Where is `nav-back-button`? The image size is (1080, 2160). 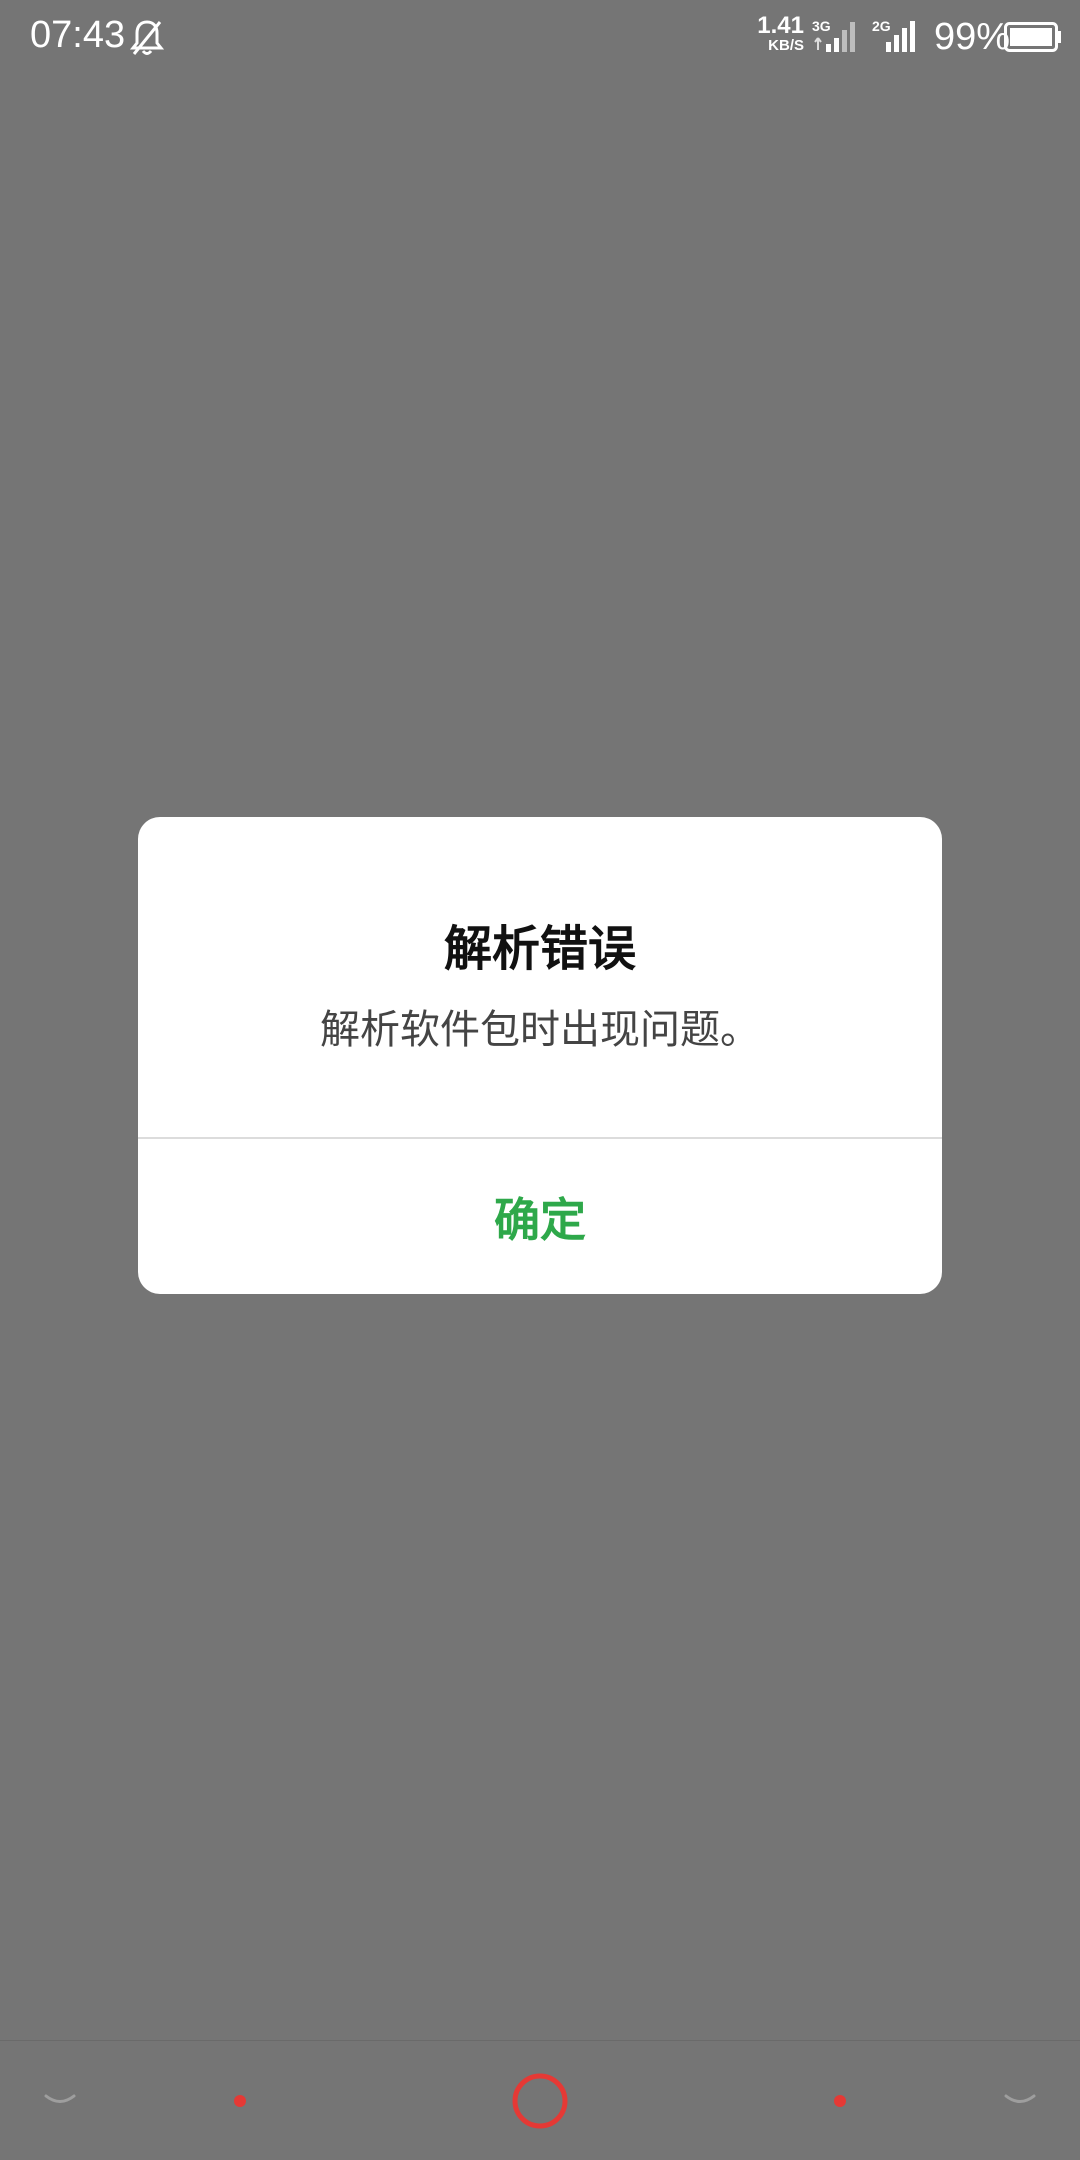
nav-back-button is located at coordinates (240, 2100).